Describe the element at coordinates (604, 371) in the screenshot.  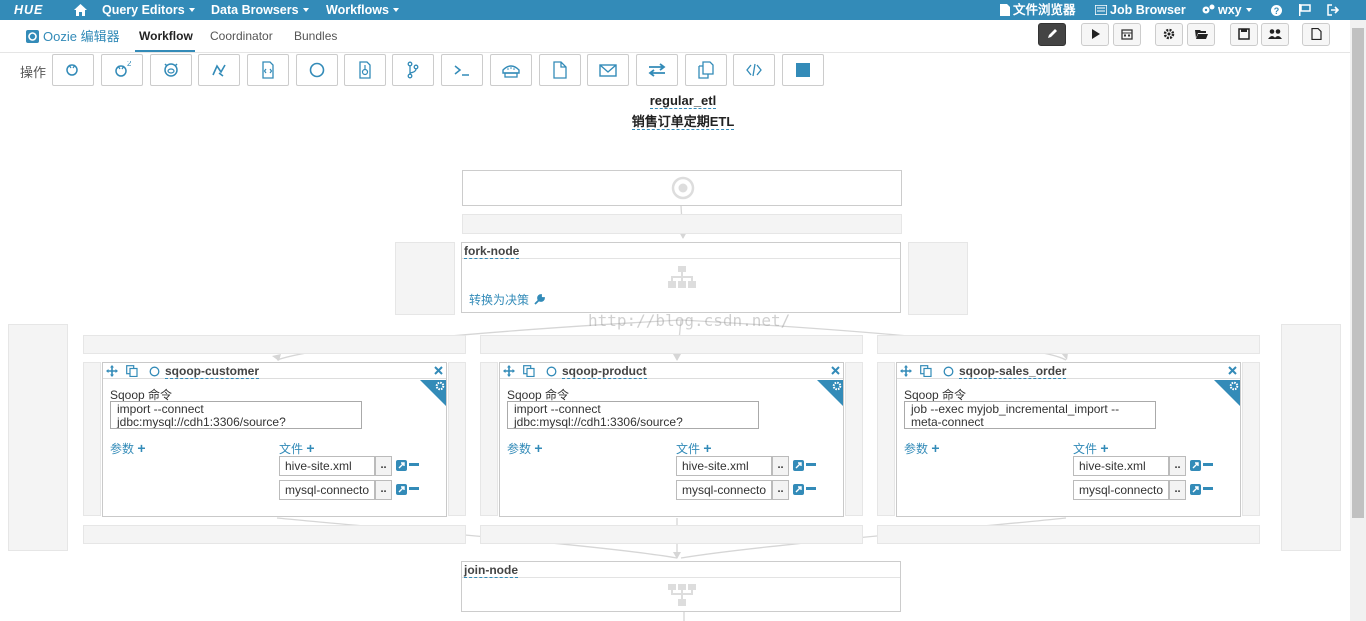
I see `action-name: sqoop-product` at that location.